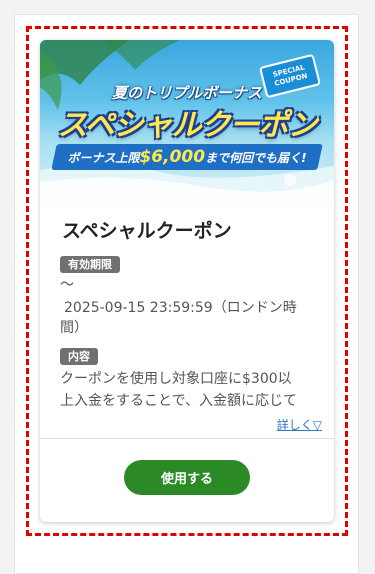  Describe the element at coordinates (256, 158) in the screenshot. I see `banner-tagline-suffix: まで何回でも届く!` at that location.